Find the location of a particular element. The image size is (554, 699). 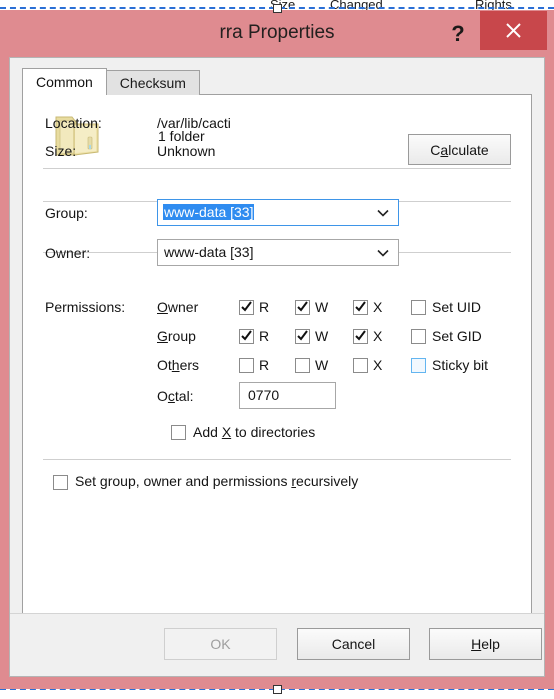

octal-label: Octal: is located at coordinates (175, 396).